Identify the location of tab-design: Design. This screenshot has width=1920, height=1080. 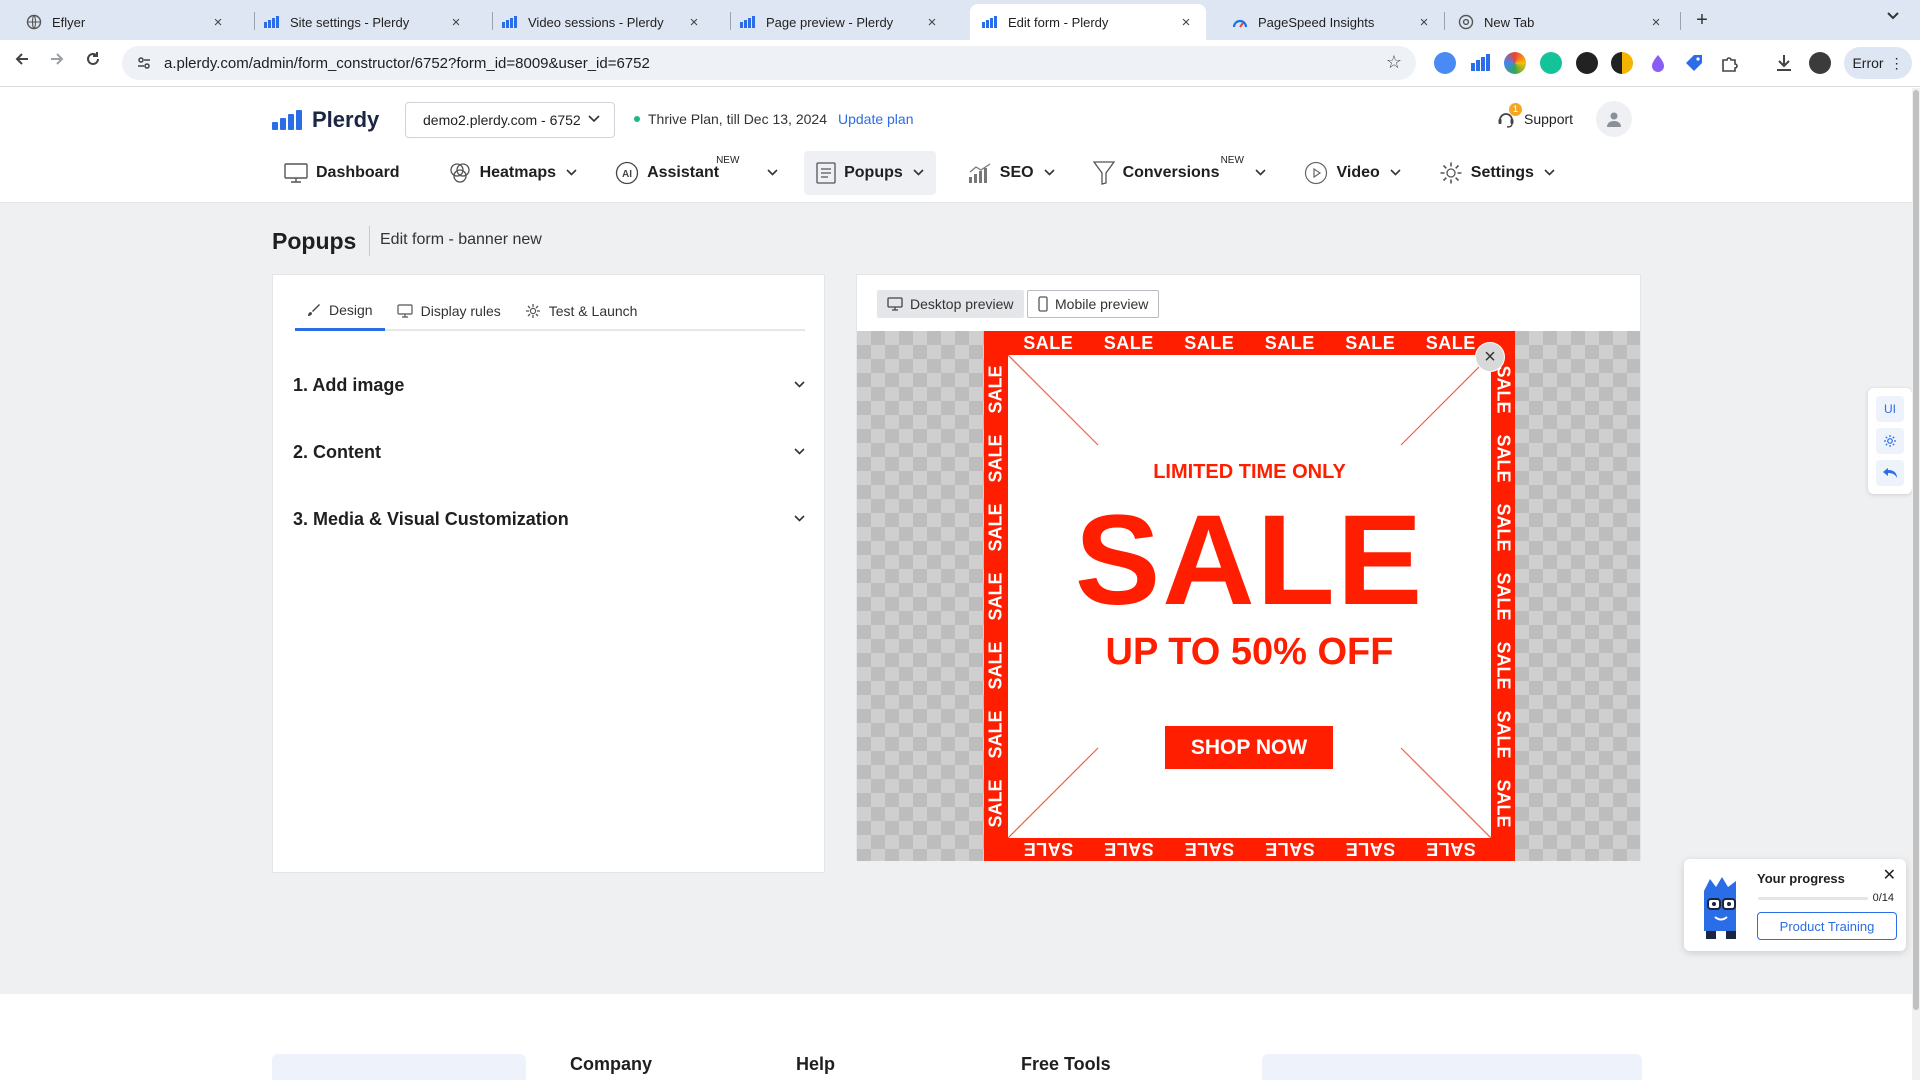
(340, 311).